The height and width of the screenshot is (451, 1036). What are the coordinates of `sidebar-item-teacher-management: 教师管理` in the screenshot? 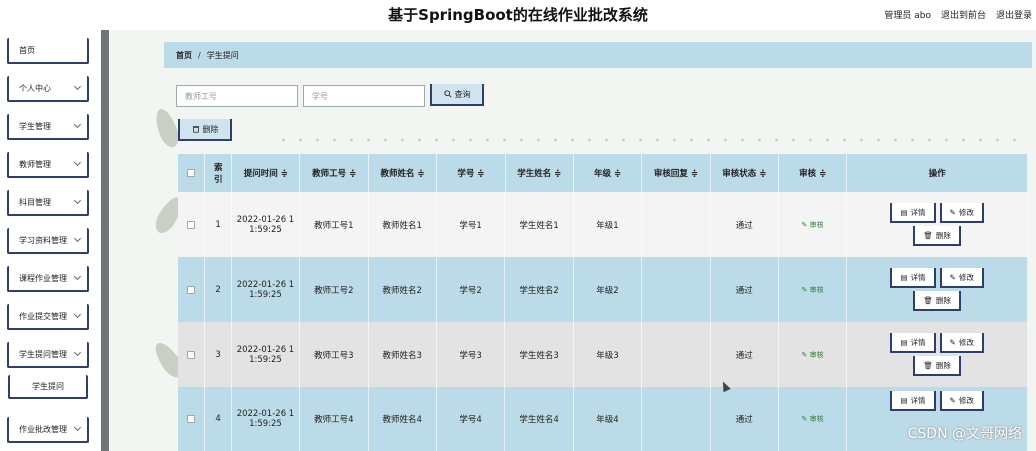 It's located at (48, 165).